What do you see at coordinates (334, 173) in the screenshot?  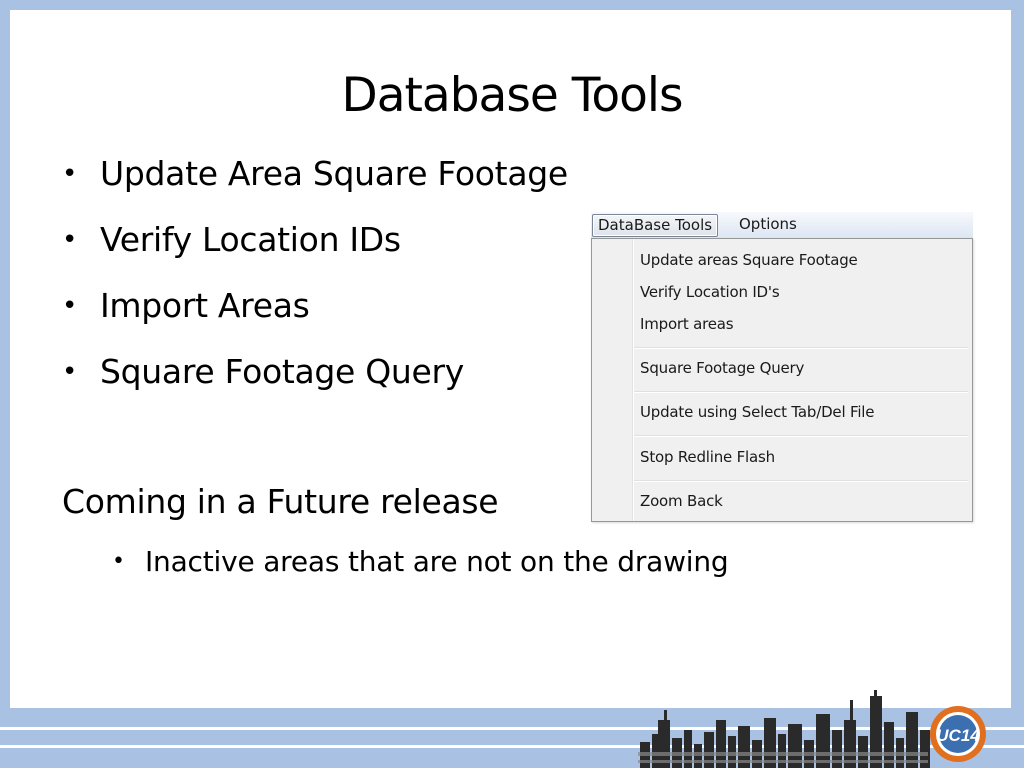 I see `bullet-label: Update Area Square Footage` at bounding box center [334, 173].